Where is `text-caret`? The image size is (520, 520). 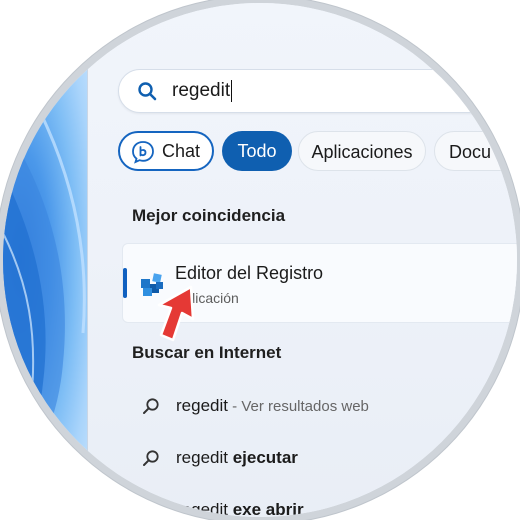
text-caret is located at coordinates (232, 91).